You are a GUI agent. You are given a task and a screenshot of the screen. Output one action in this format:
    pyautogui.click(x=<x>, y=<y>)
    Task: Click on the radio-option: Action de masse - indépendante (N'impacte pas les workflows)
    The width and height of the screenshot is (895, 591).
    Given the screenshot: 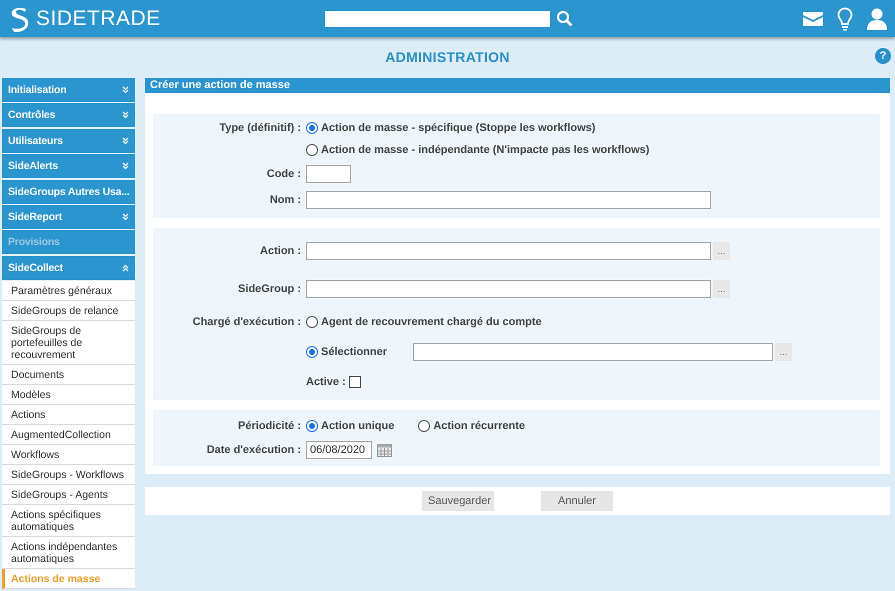 What is the action you would take?
    pyautogui.click(x=478, y=150)
    